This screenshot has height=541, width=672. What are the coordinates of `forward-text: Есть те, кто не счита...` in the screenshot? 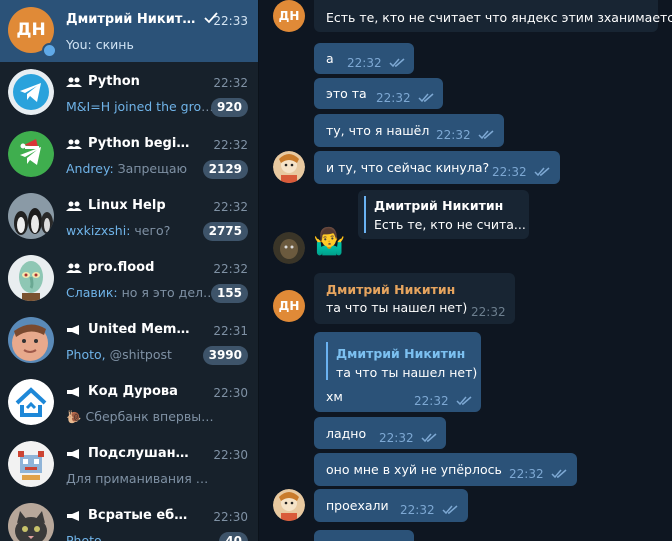 It's located at (450, 224).